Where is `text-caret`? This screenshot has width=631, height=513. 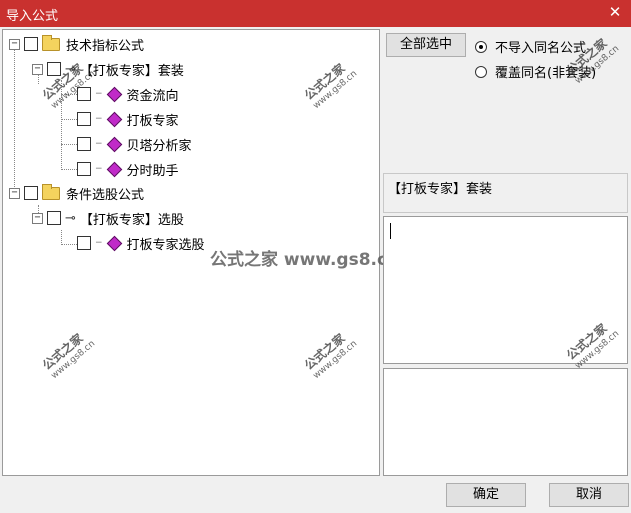 text-caret is located at coordinates (390, 231).